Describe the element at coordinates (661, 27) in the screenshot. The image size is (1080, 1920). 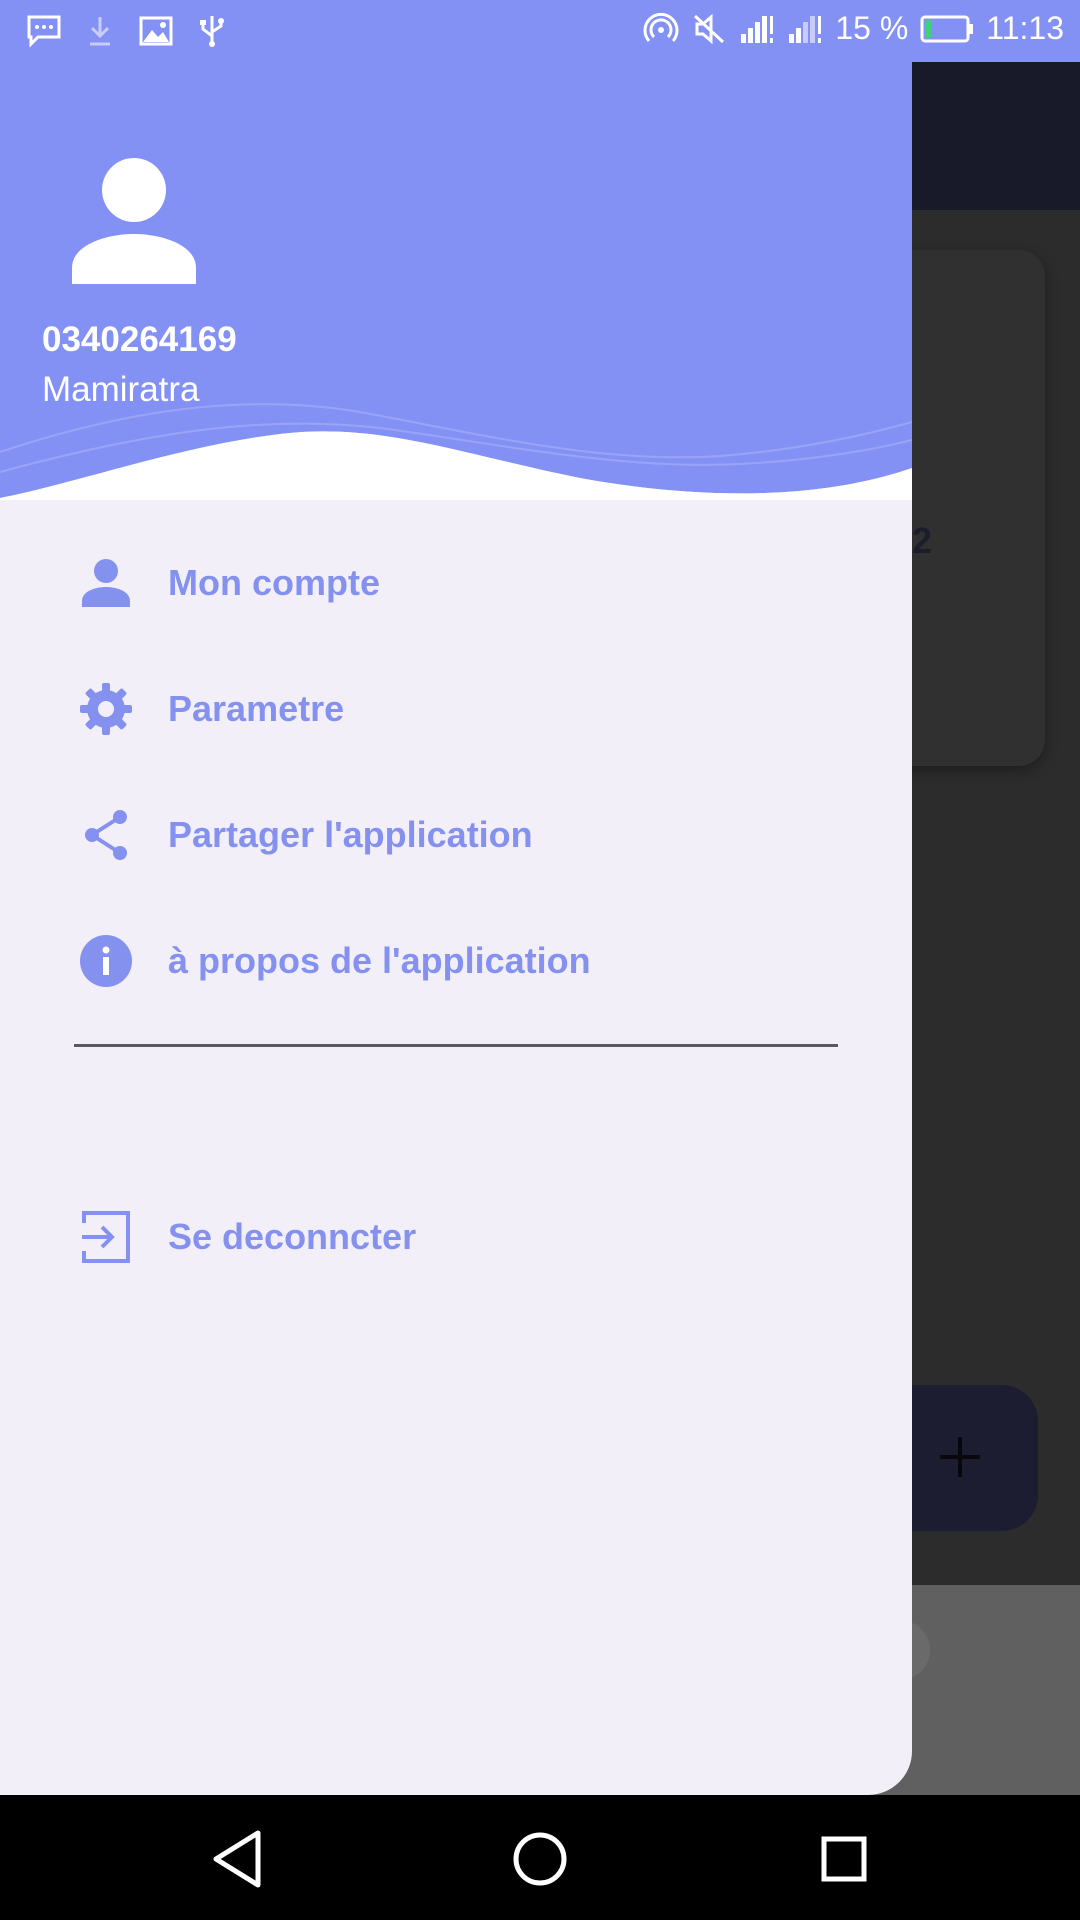
I see `hotspot-icon` at that location.